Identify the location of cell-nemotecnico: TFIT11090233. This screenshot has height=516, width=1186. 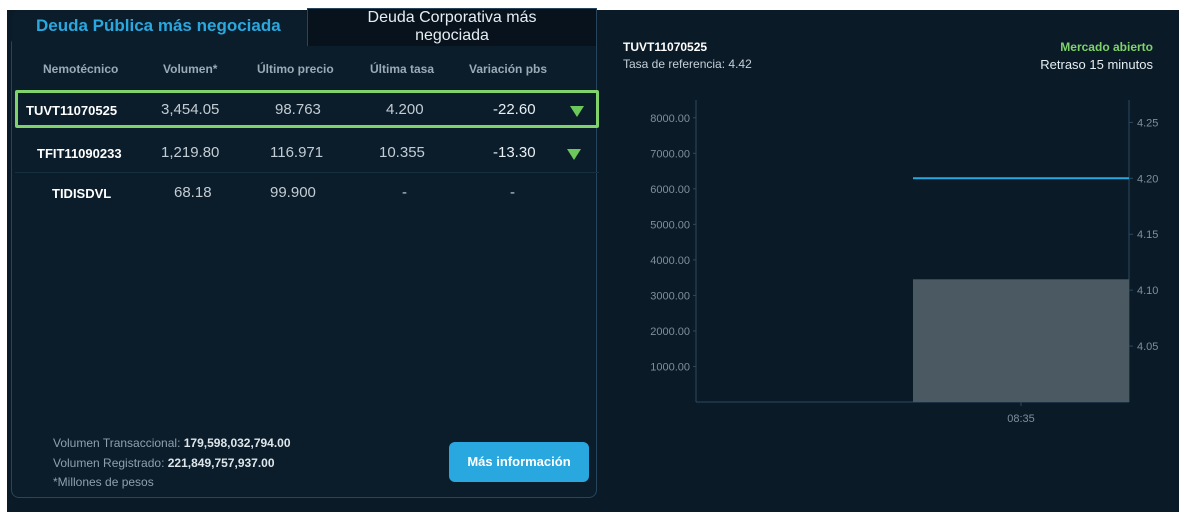
(79, 153).